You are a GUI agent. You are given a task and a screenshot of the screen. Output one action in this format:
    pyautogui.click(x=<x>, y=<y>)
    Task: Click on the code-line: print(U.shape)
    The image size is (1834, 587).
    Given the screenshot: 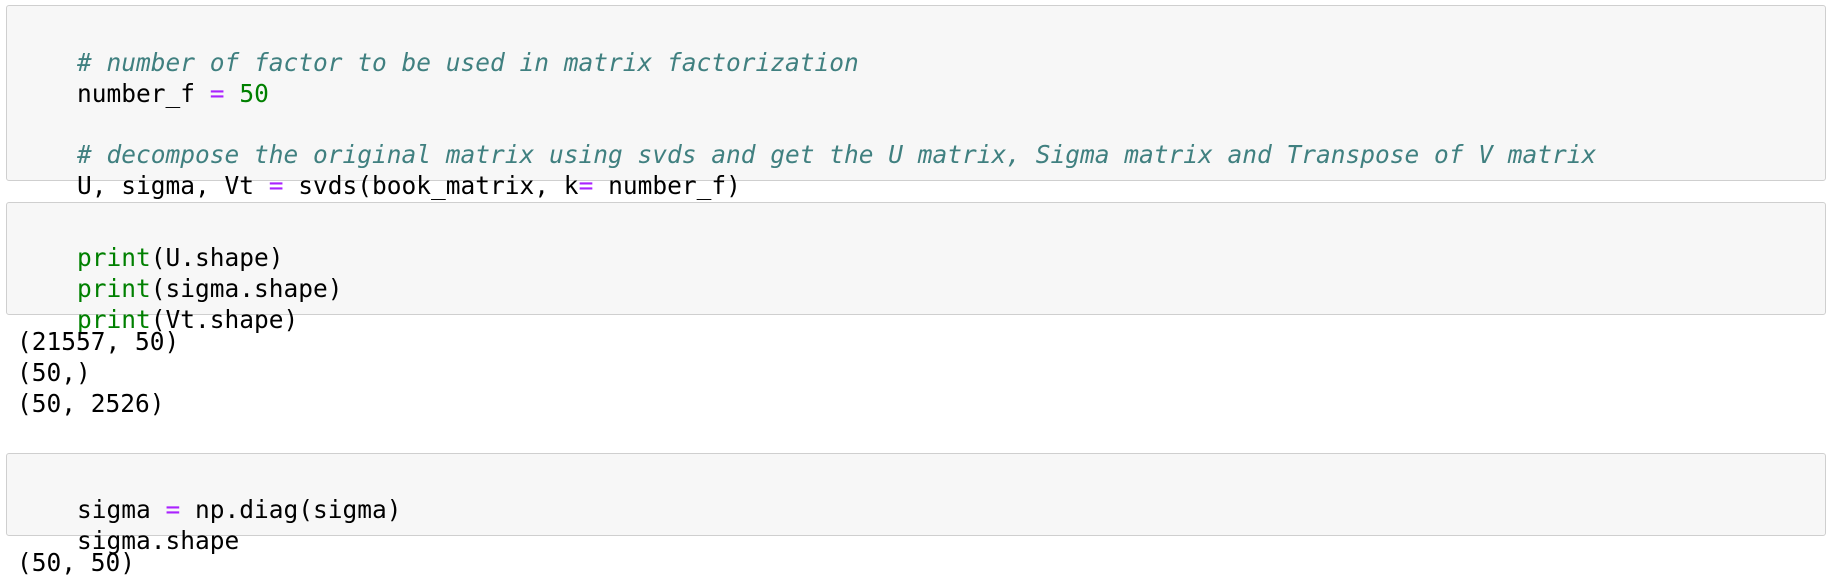 What is the action you would take?
    pyautogui.click(x=151, y=241)
    